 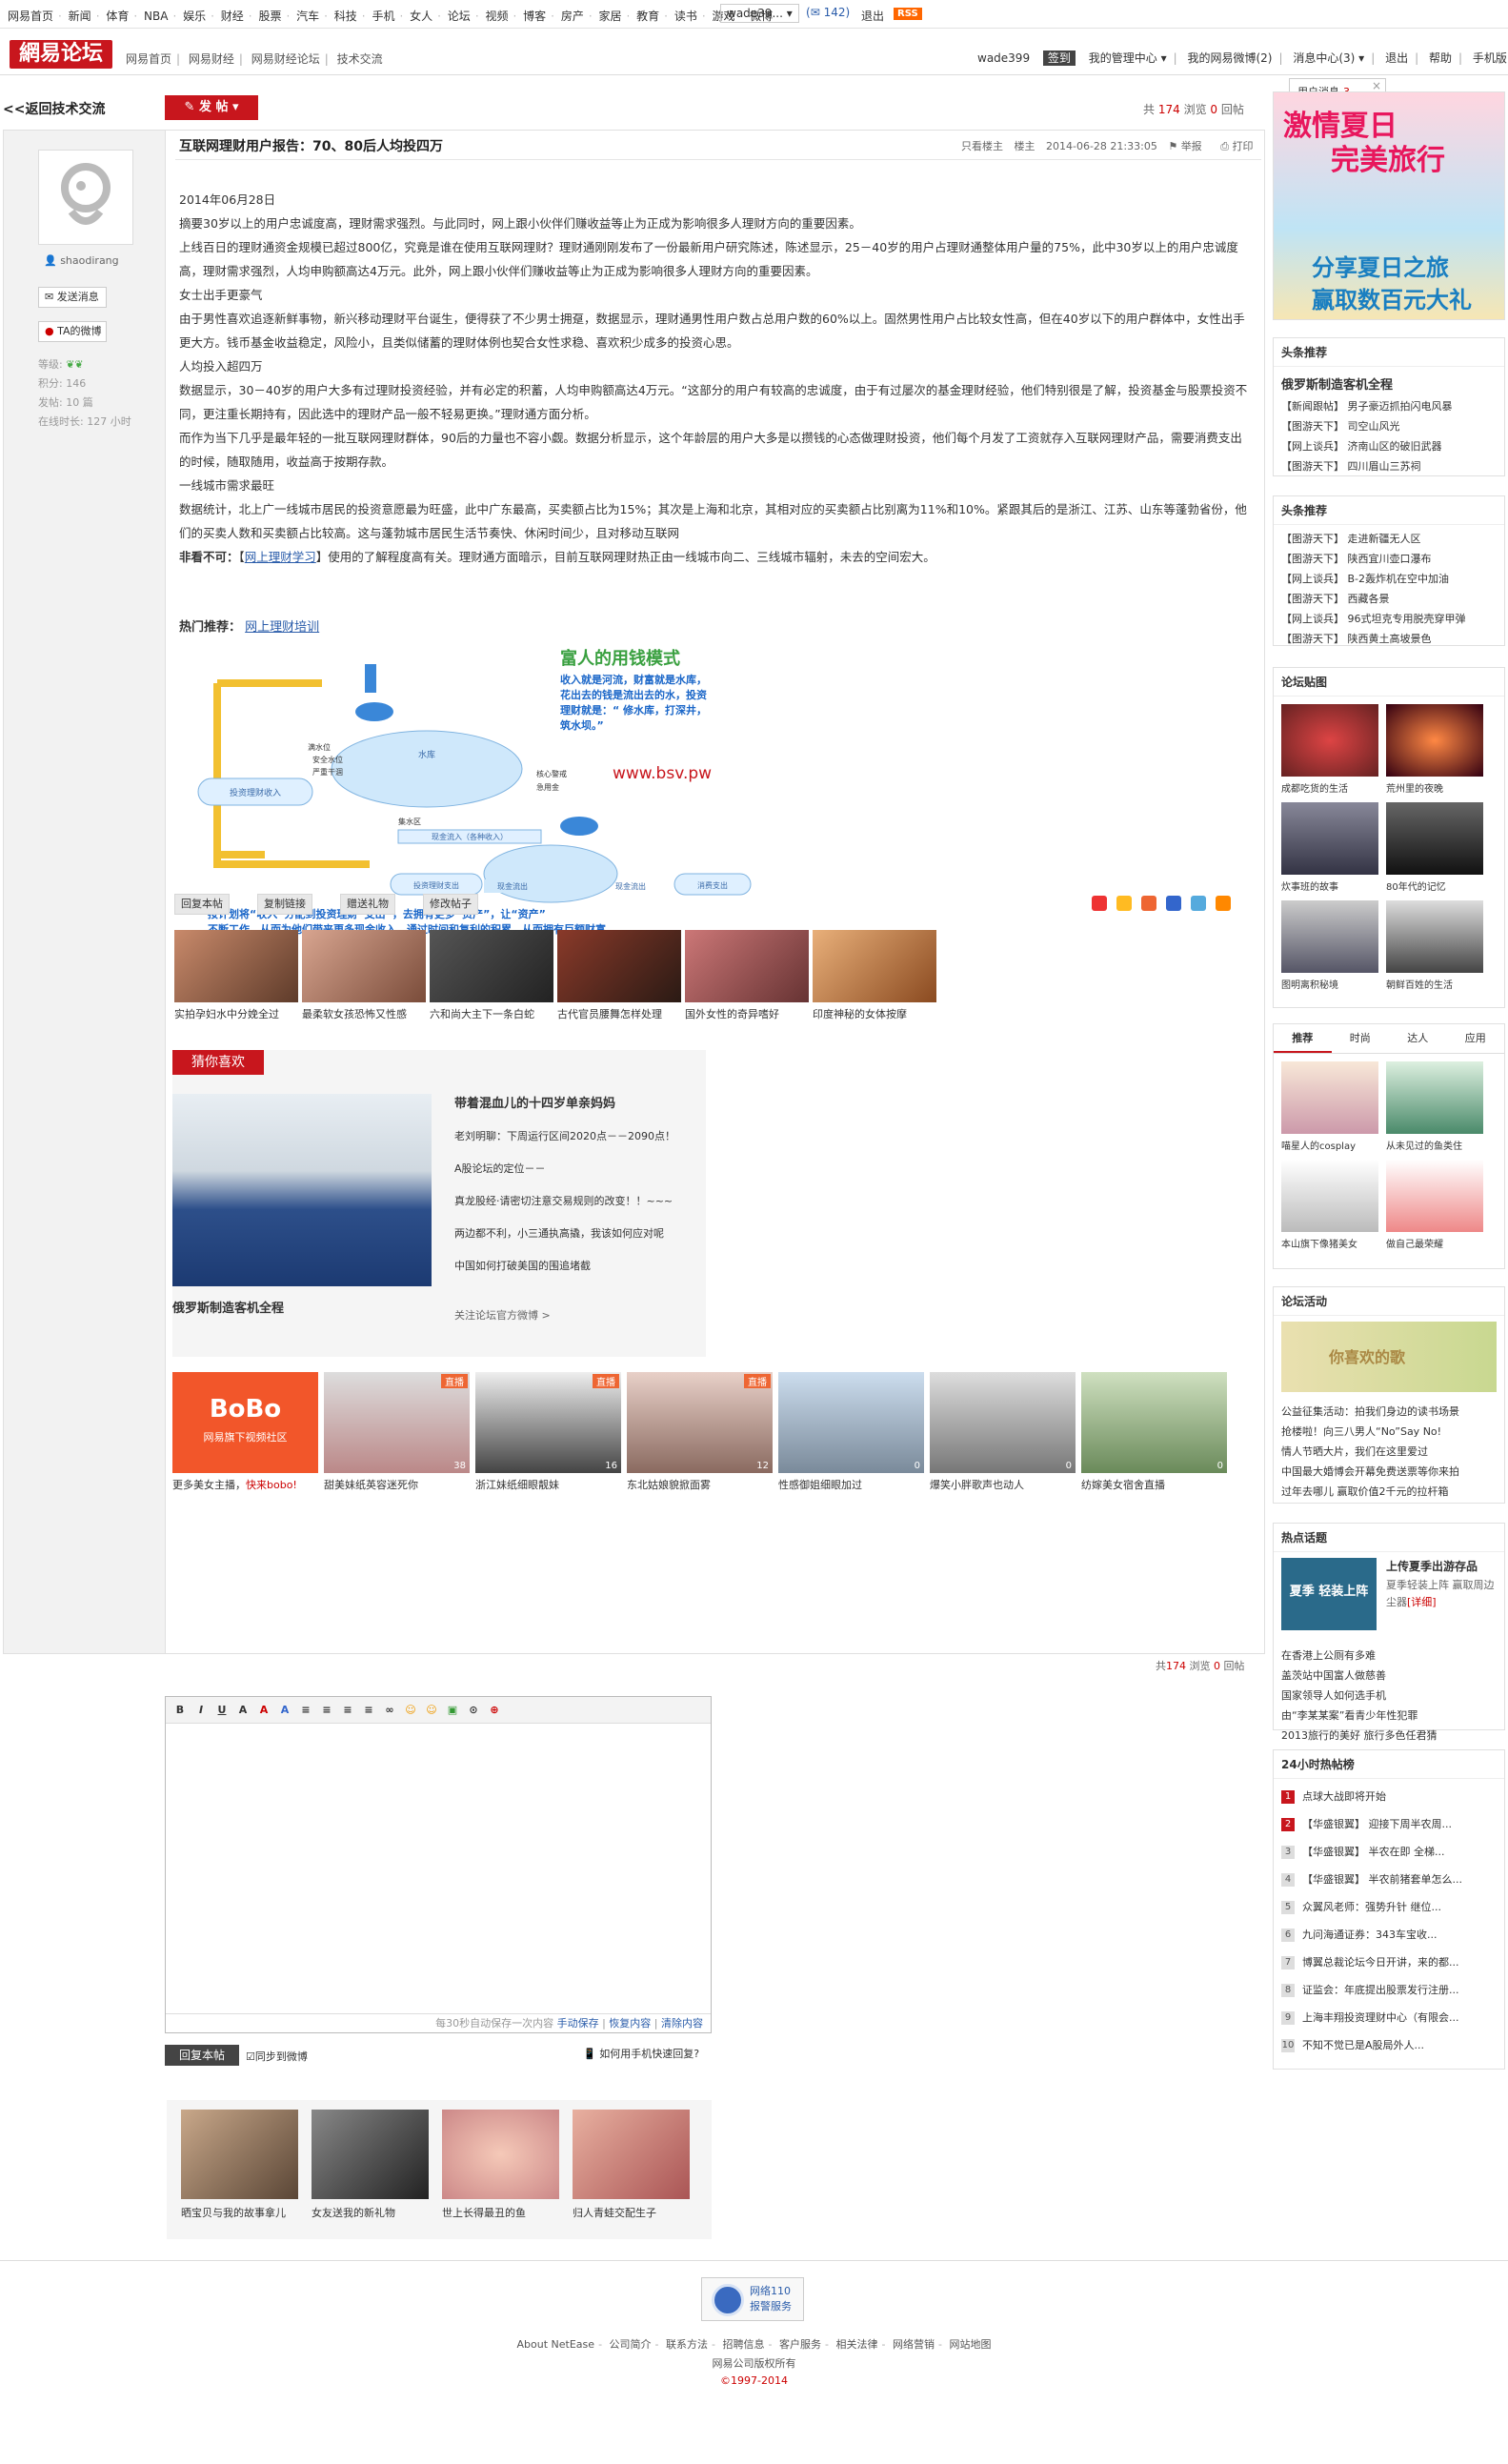 I want to click on list-item: BoBo 网易旗下视频社区 更多美女主播，快来bobo!, so click(x=245, y=1432).